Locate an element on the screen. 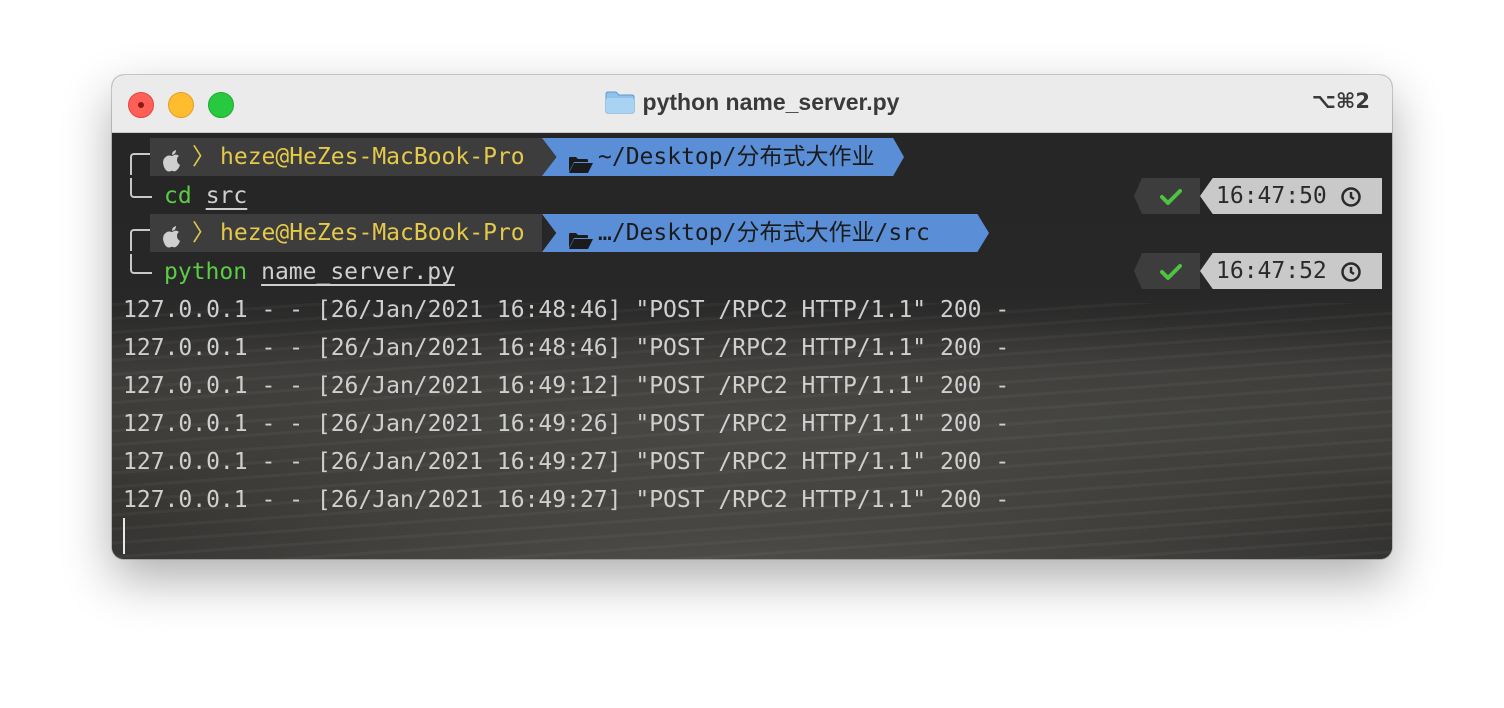  shortcut-label: ⌥⌘2 is located at coordinates (1340, 101).